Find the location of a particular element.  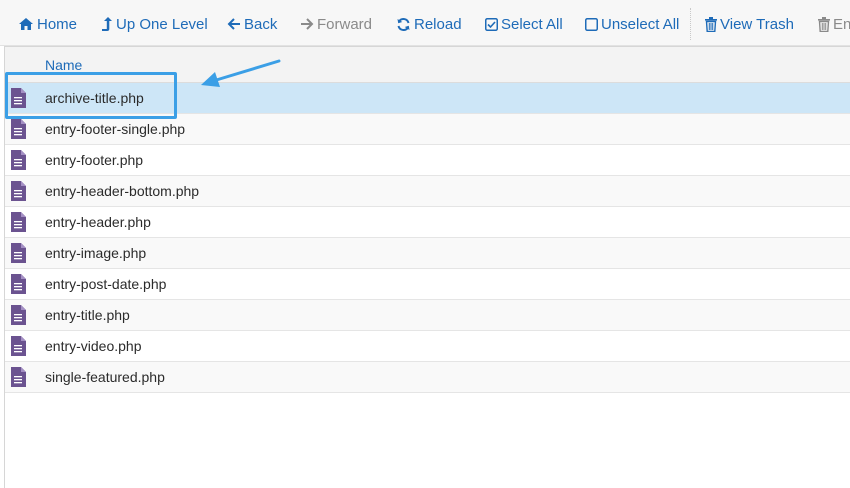

forward-label: Forward is located at coordinates (345, 24).